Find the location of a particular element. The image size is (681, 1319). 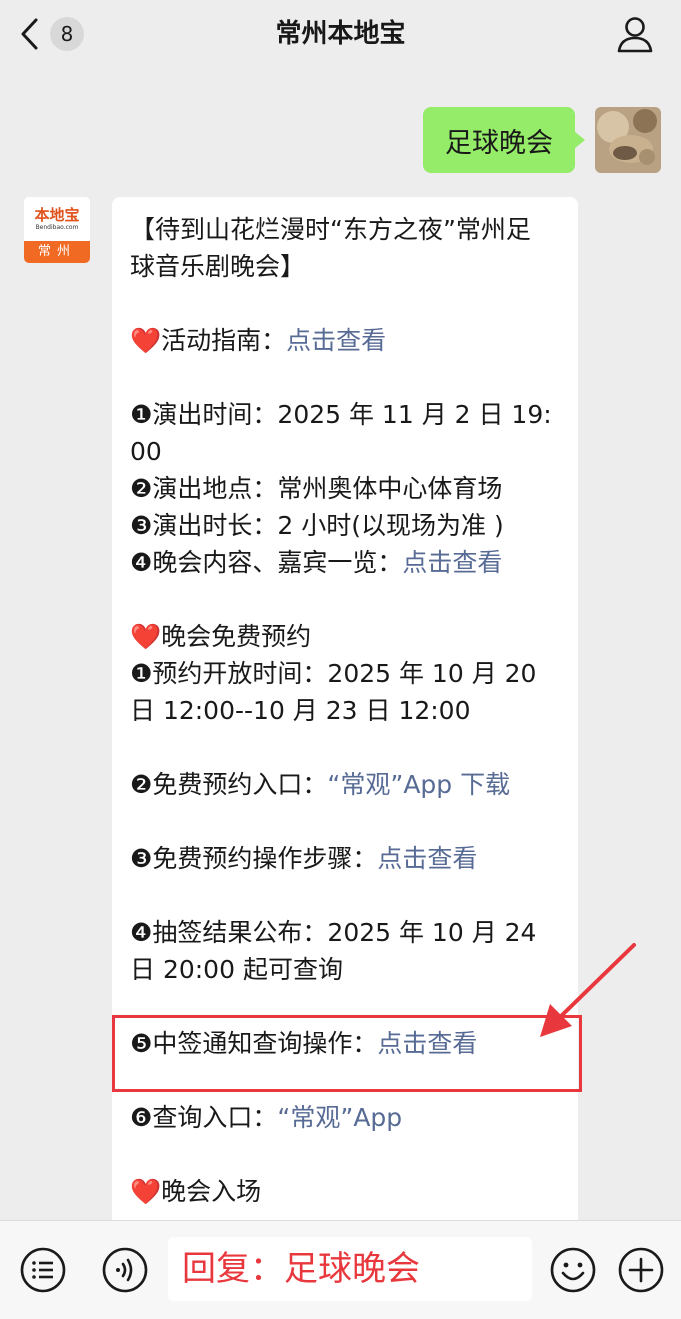

message-input: 回复：足球晚会 is located at coordinates (350, 1269).